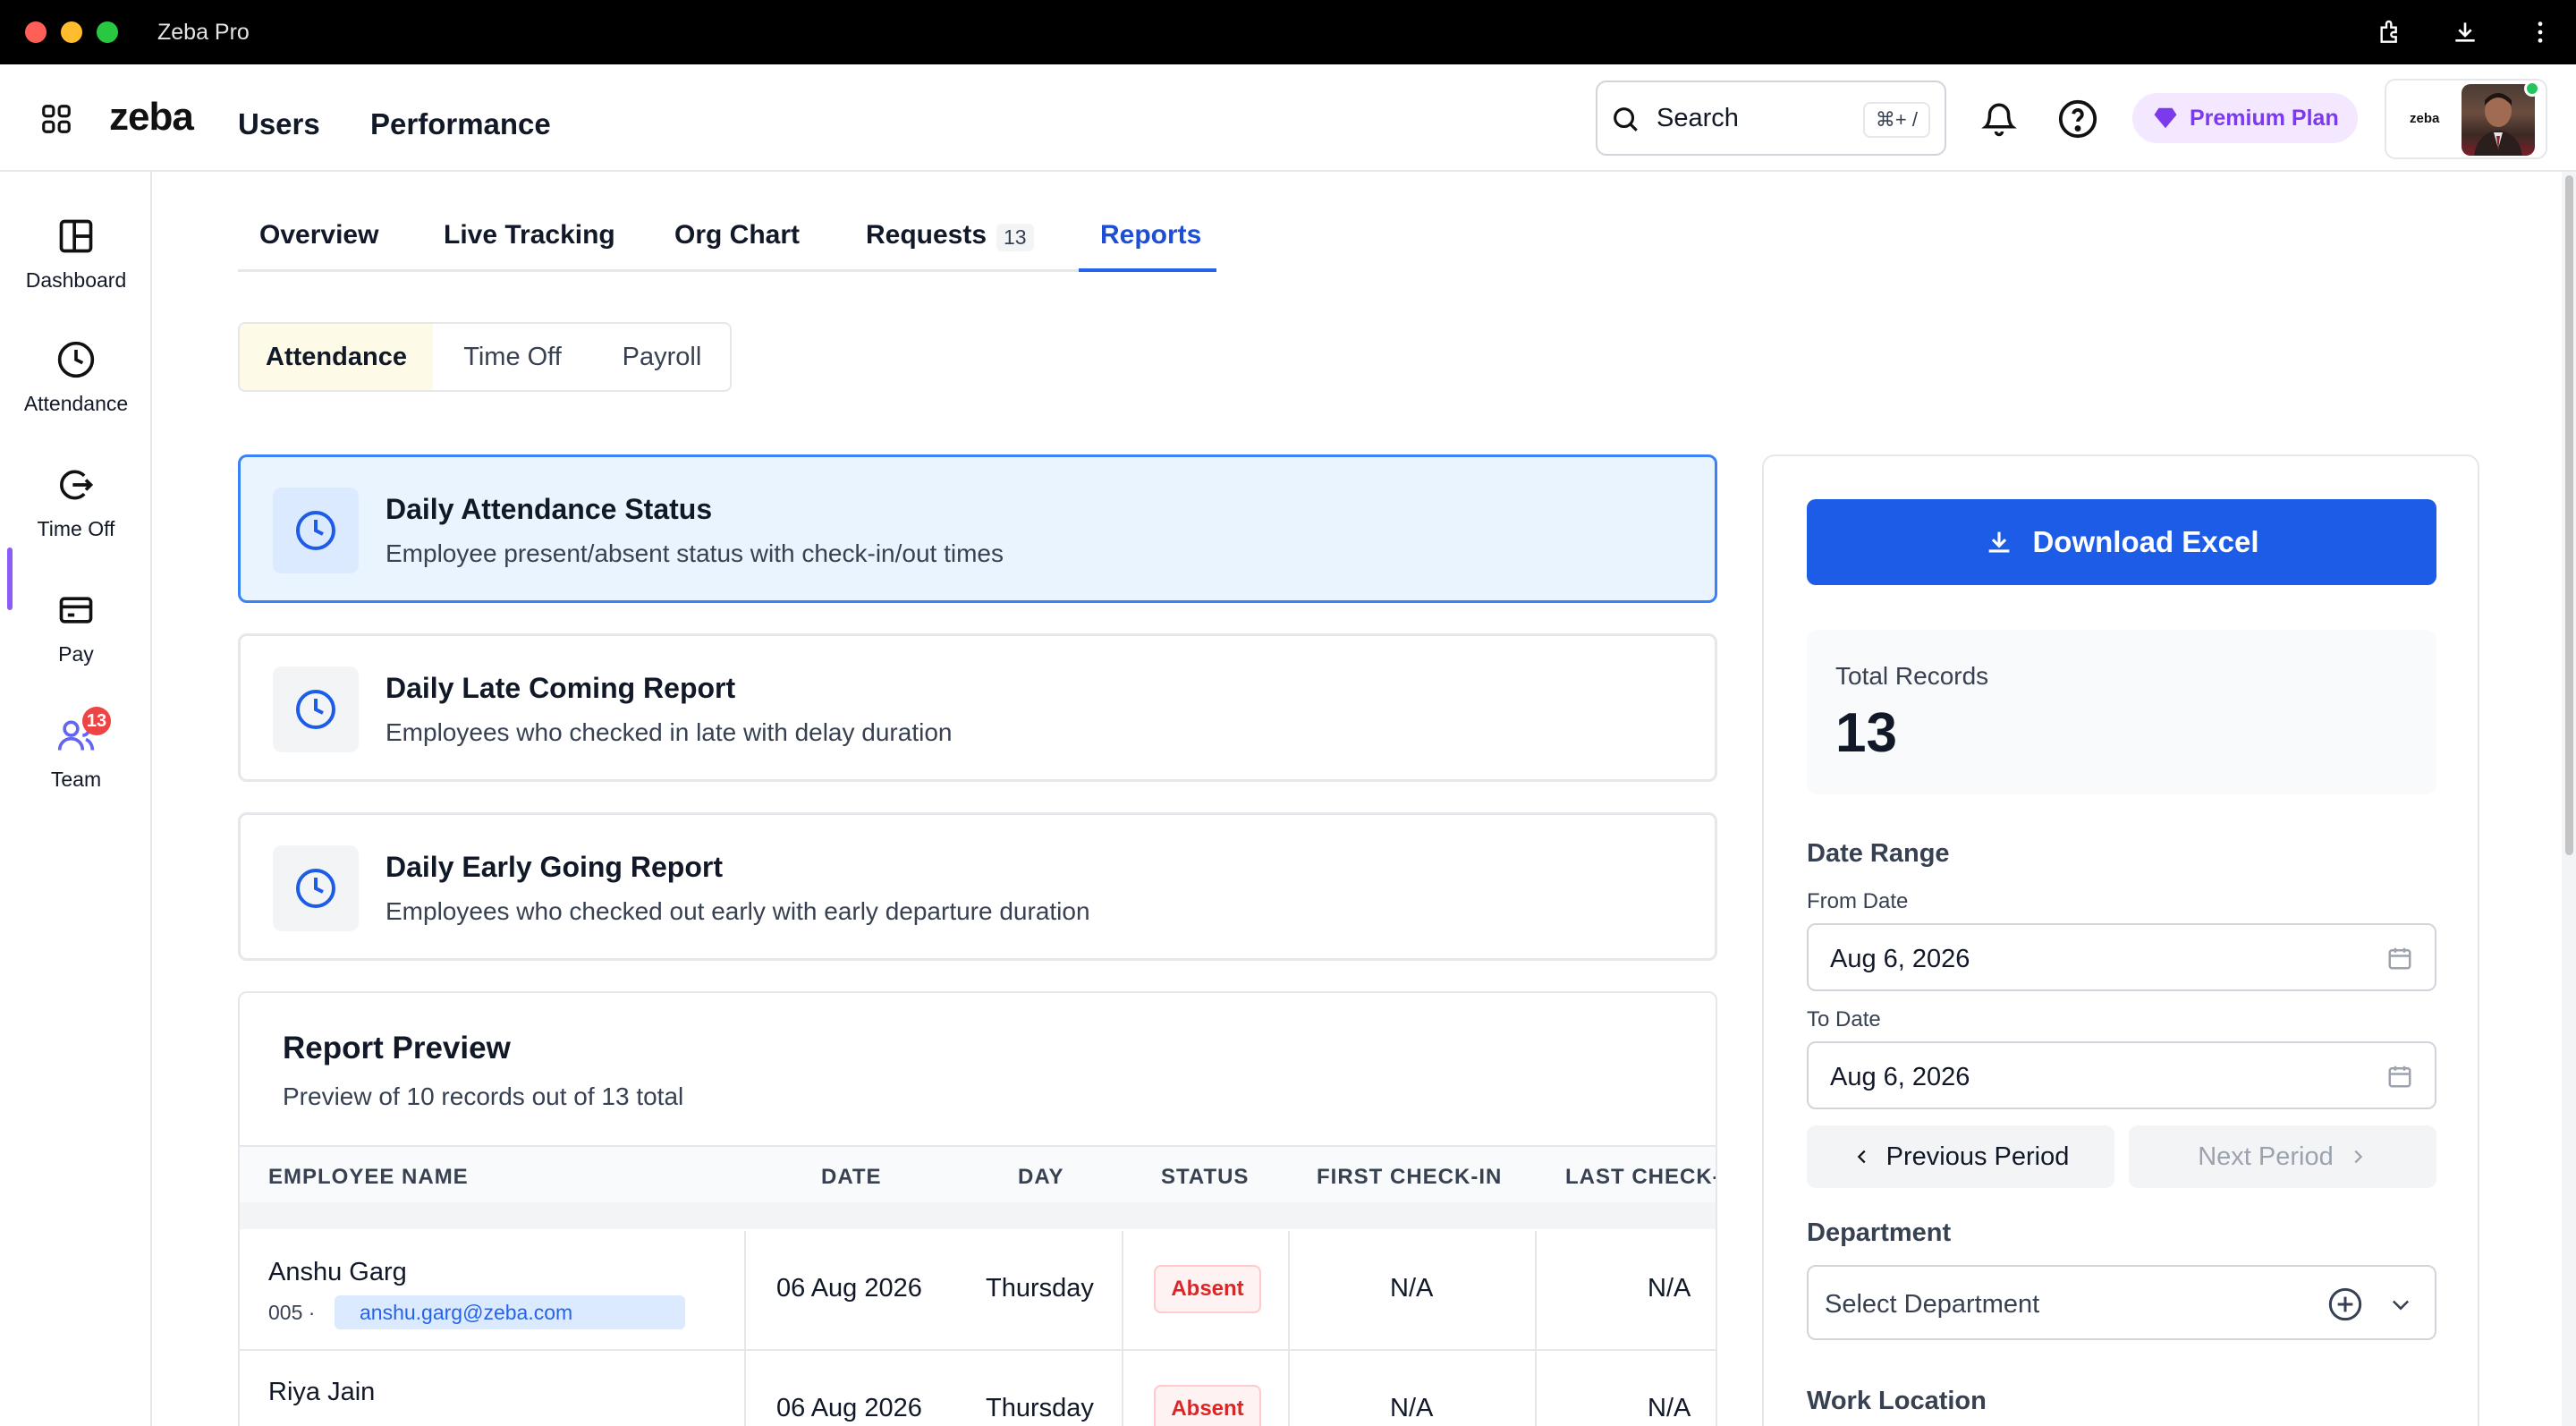 This screenshot has width=2576, height=1426. What do you see at coordinates (1932, 1305) in the screenshot?
I see `department-placeholder: Select Department` at bounding box center [1932, 1305].